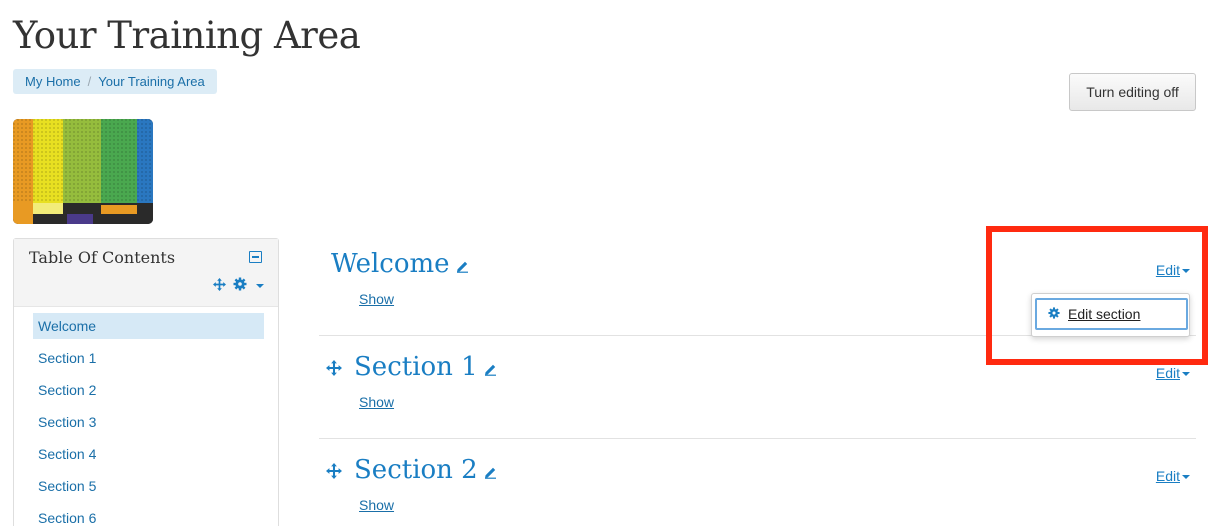 The width and height of the screenshot is (1211, 526). Describe the element at coordinates (187, 35) in the screenshot. I see `page-title: Your Training Area` at that location.